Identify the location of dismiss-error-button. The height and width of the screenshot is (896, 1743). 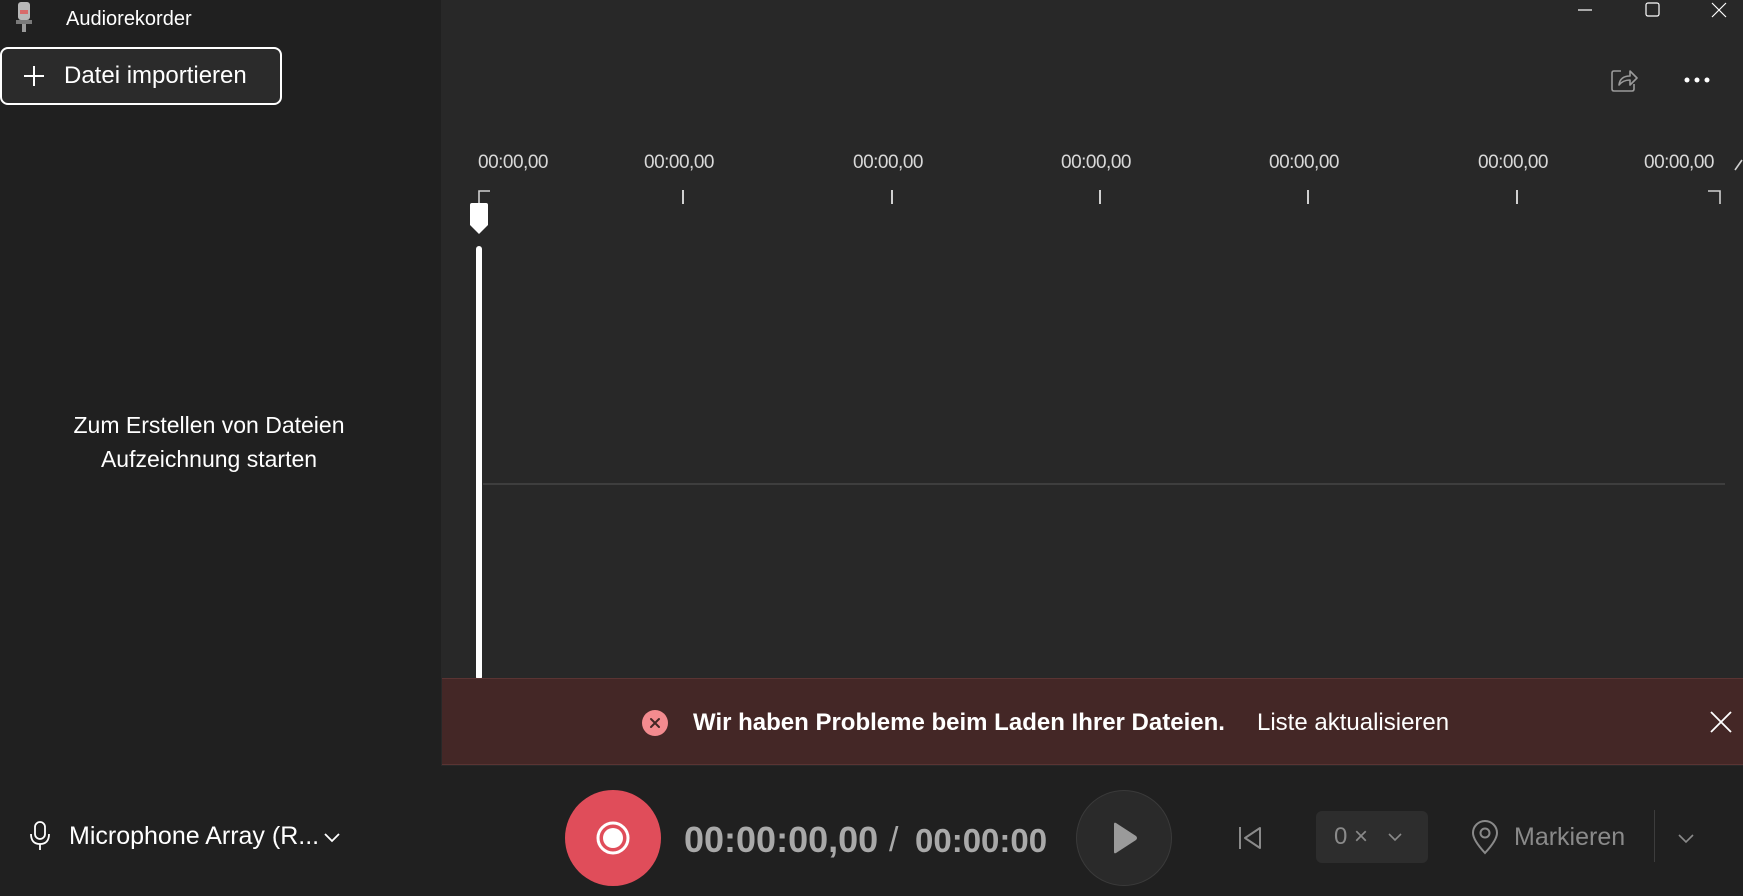
(1721, 722).